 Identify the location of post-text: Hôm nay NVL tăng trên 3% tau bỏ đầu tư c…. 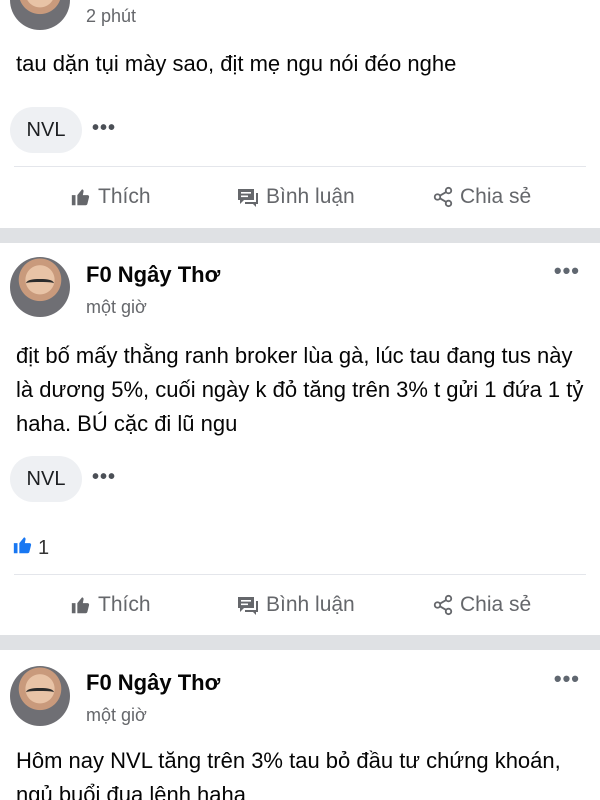
(288, 774).